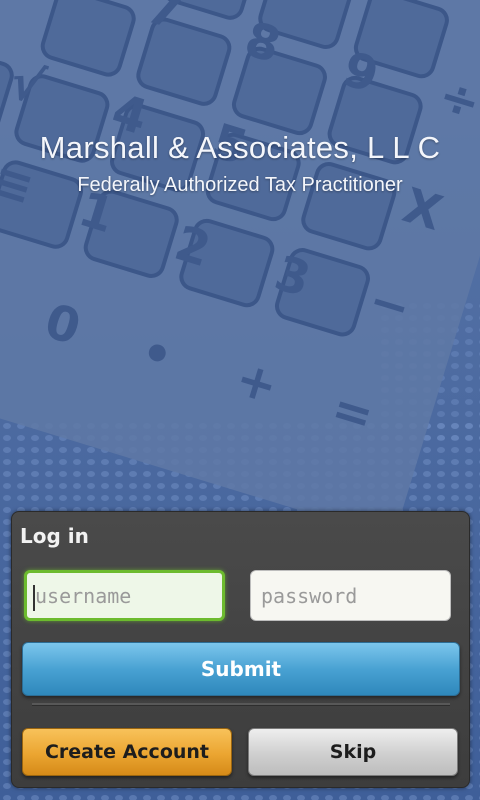 The image size is (480, 800). What do you see at coordinates (241, 704) in the screenshot?
I see `divider` at bounding box center [241, 704].